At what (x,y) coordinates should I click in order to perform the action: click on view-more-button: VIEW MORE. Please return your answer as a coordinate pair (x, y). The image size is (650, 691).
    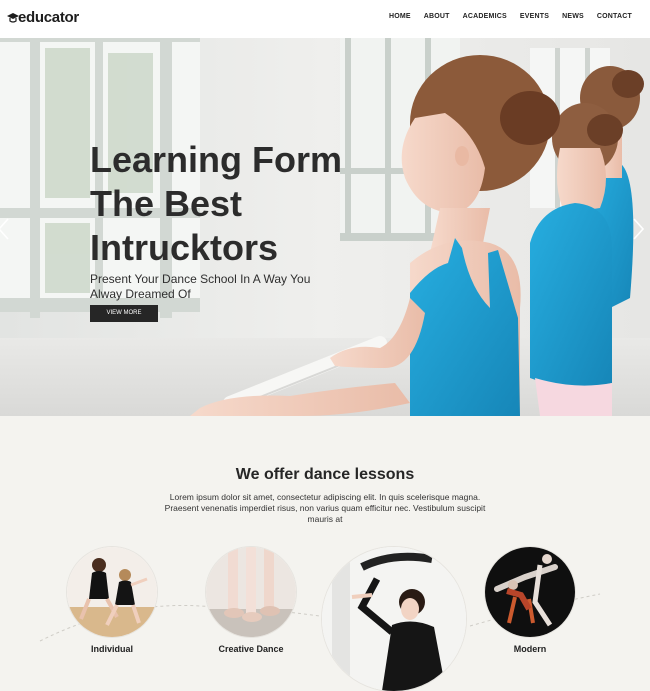
    Looking at the image, I should click on (124, 313).